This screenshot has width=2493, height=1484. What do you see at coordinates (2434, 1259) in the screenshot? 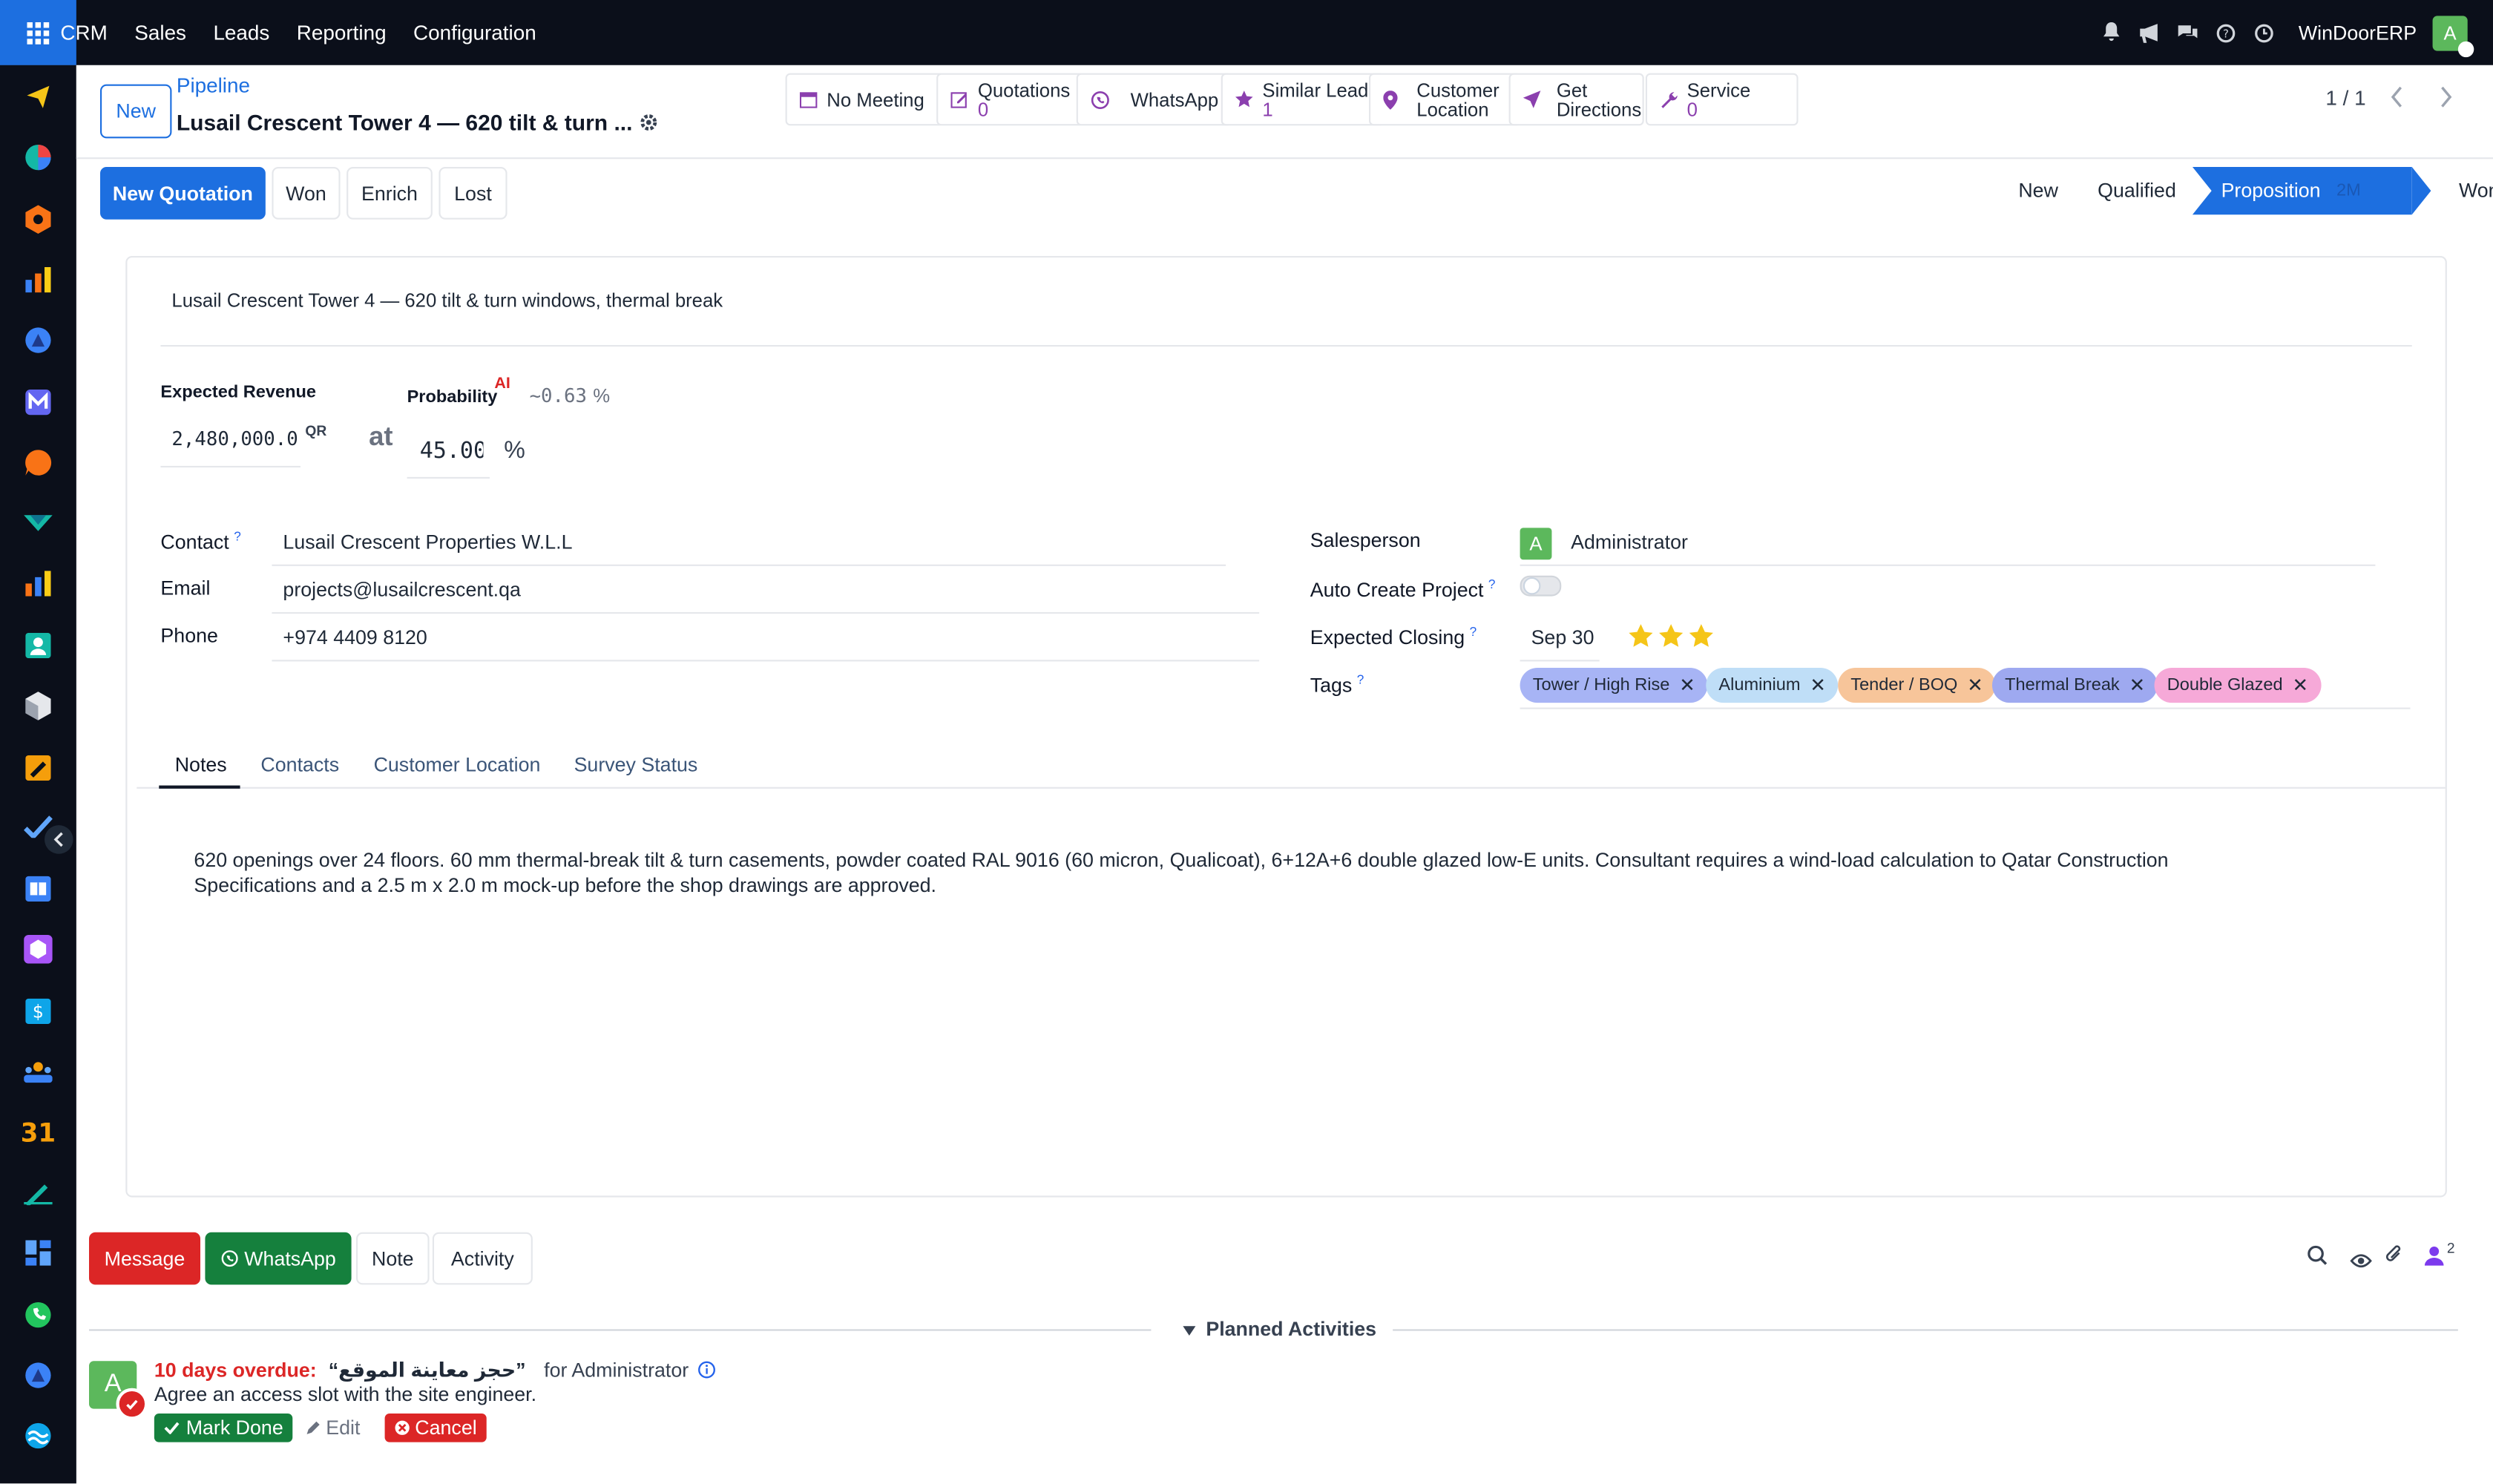
I see `followers-icon` at bounding box center [2434, 1259].